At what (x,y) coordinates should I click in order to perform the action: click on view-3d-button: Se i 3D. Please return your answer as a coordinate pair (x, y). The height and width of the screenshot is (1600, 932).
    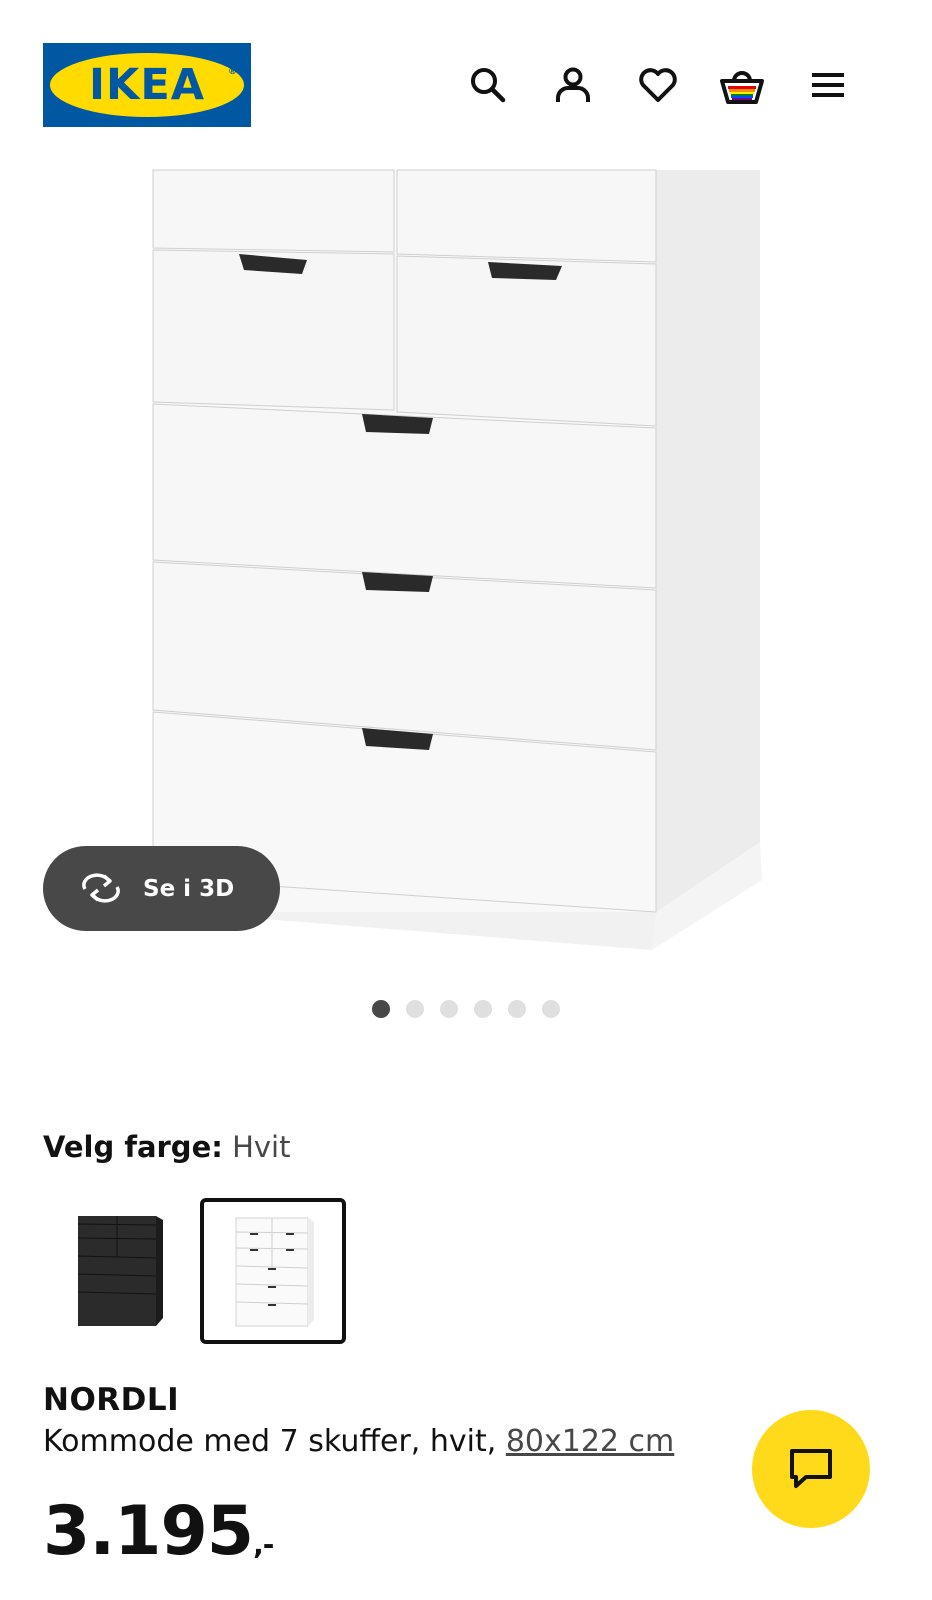
    Looking at the image, I should click on (161, 888).